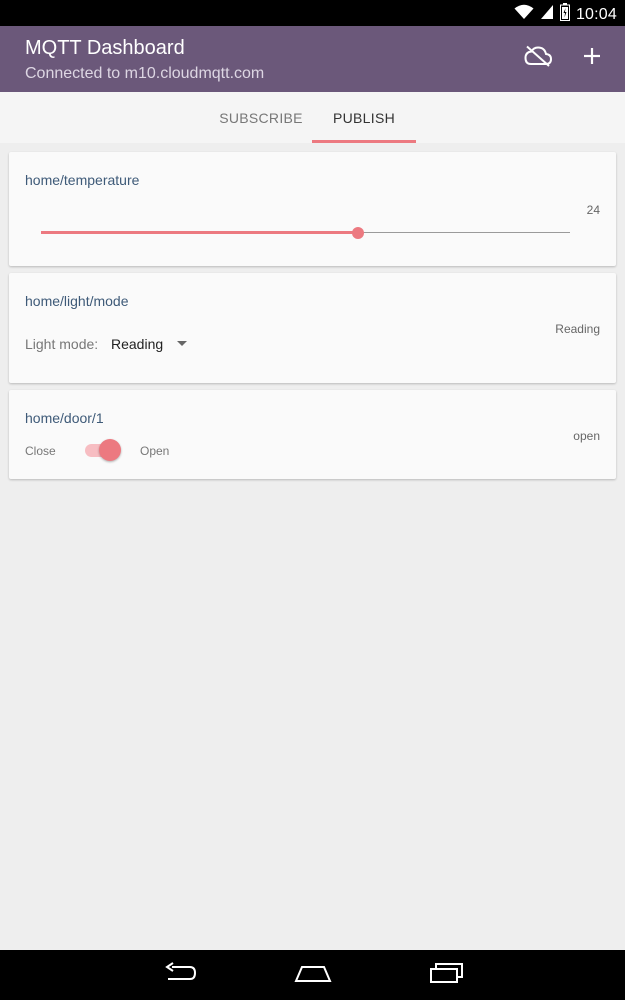 The width and height of the screenshot is (625, 1000). What do you see at coordinates (564, 14) in the screenshot?
I see `battery-icon` at bounding box center [564, 14].